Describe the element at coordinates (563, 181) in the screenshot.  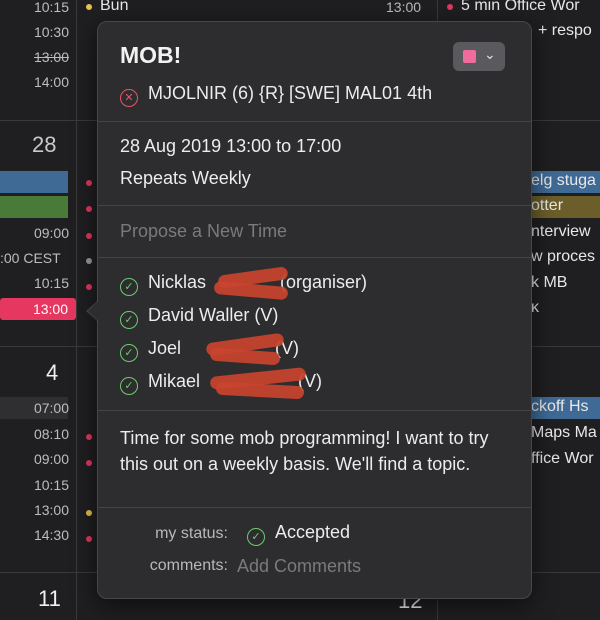
I see `event-title: elg stuga` at that location.